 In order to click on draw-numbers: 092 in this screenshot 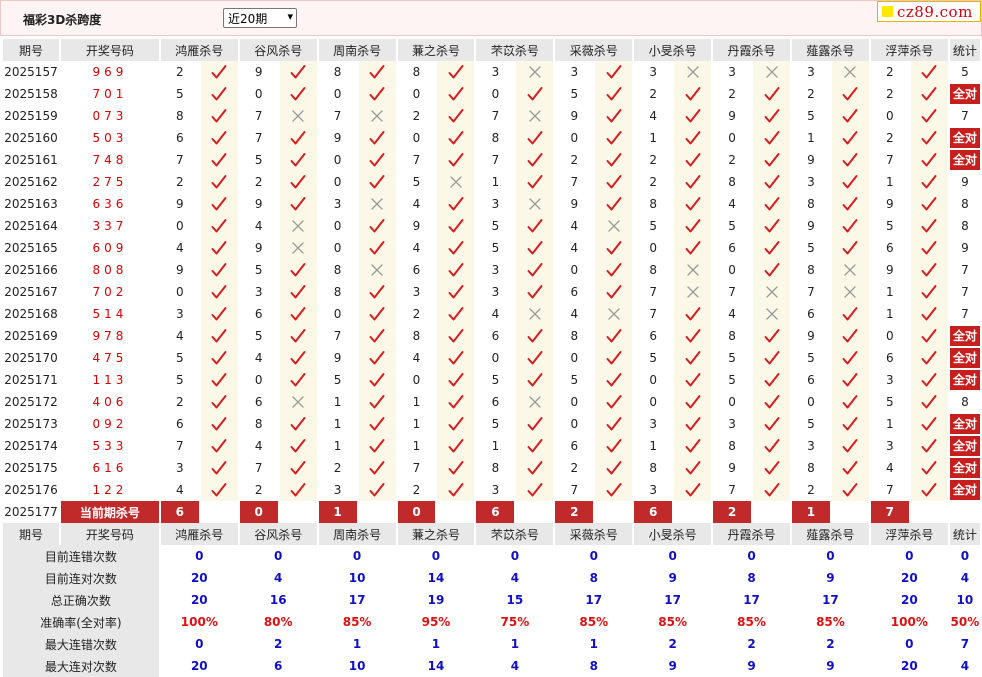, I will do `click(109, 424)`.